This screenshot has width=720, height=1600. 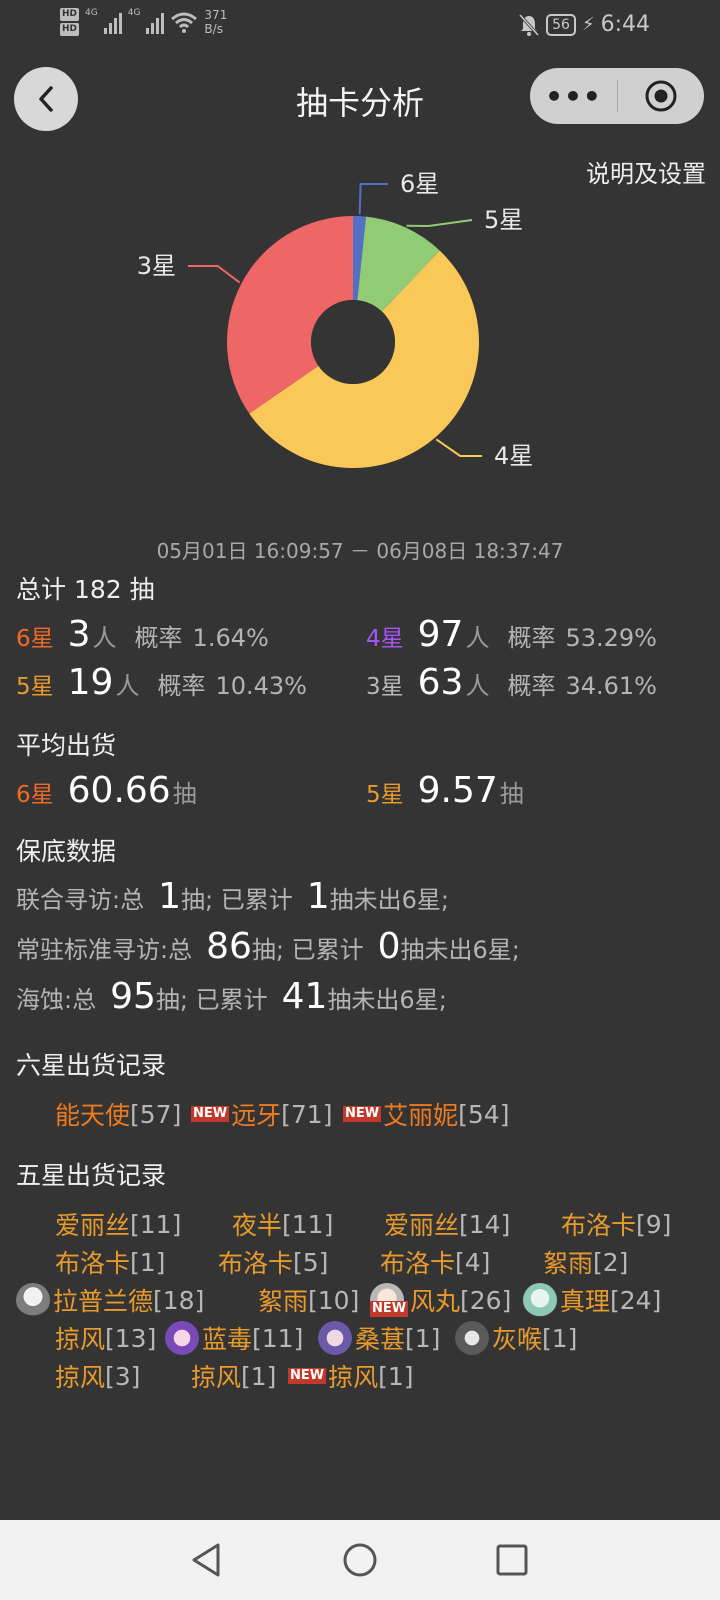 What do you see at coordinates (233, 1376) in the screenshot?
I see `five-star-record-item: 掠风 [1]` at bounding box center [233, 1376].